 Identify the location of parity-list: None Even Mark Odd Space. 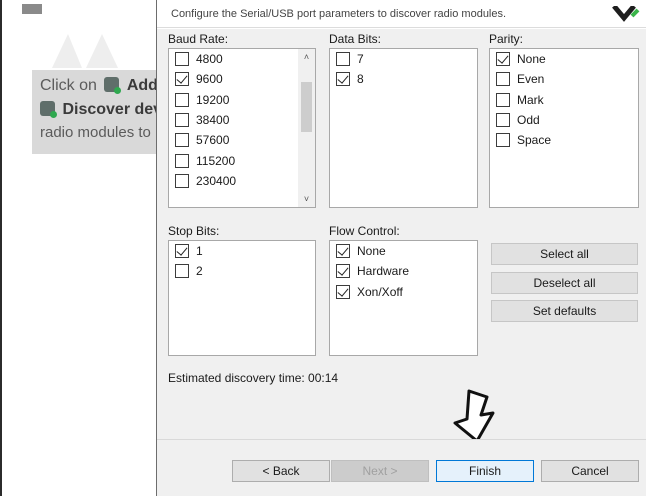
(564, 128).